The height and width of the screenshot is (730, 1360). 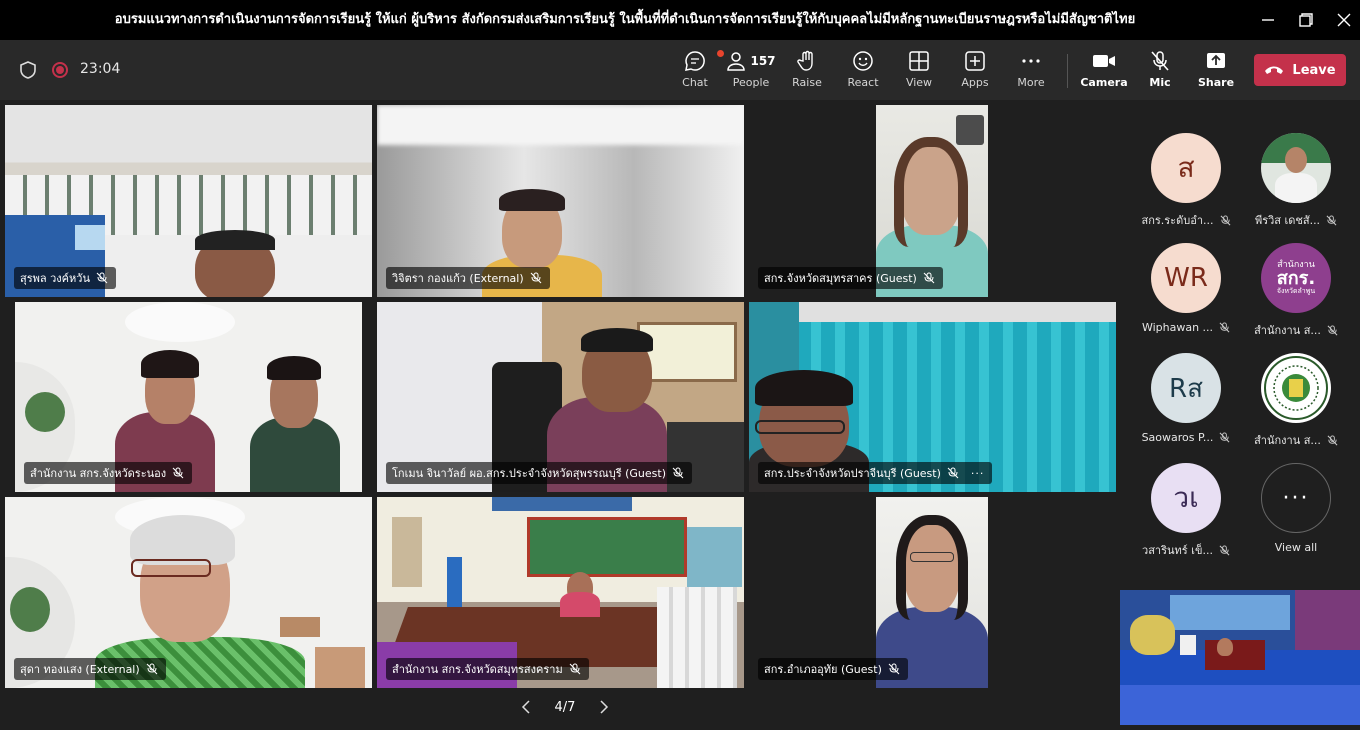 What do you see at coordinates (751, 71) in the screenshot?
I see `people-button: 157 People` at bounding box center [751, 71].